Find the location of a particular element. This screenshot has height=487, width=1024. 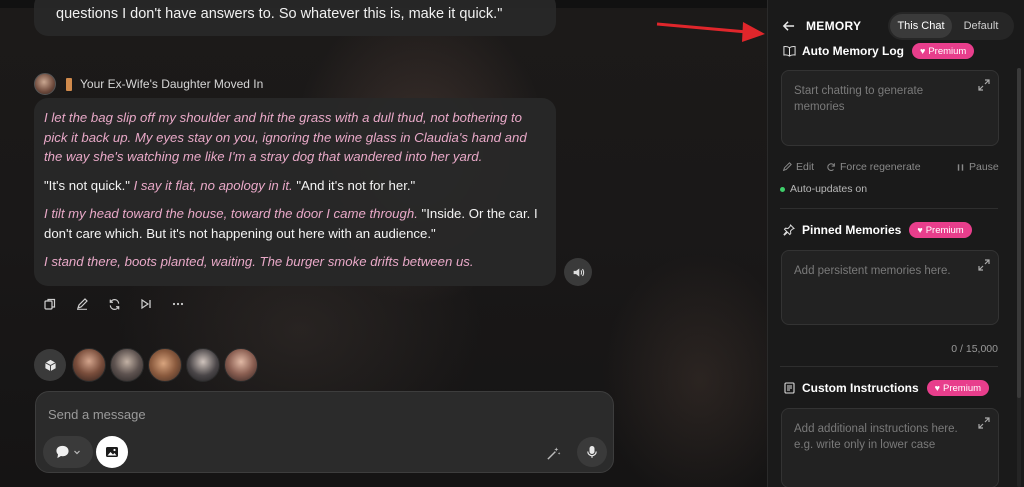

magic-wand-icon is located at coordinates (553, 453).